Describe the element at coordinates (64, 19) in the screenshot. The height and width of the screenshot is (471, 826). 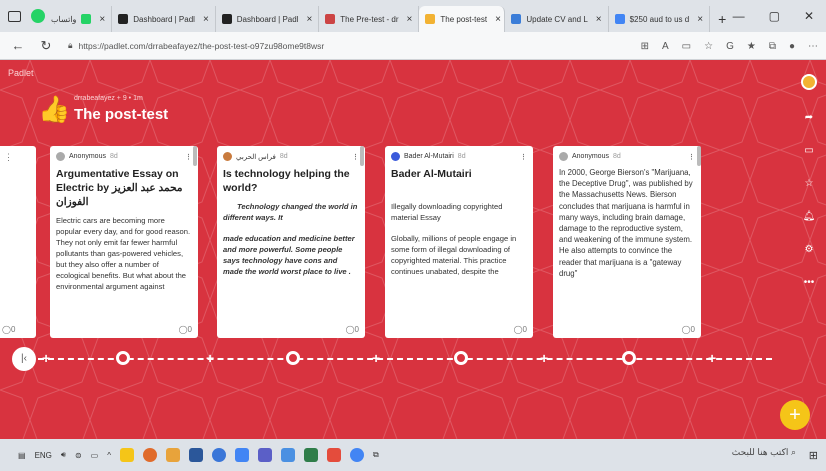
I see `tab-label: واتساب` at that location.